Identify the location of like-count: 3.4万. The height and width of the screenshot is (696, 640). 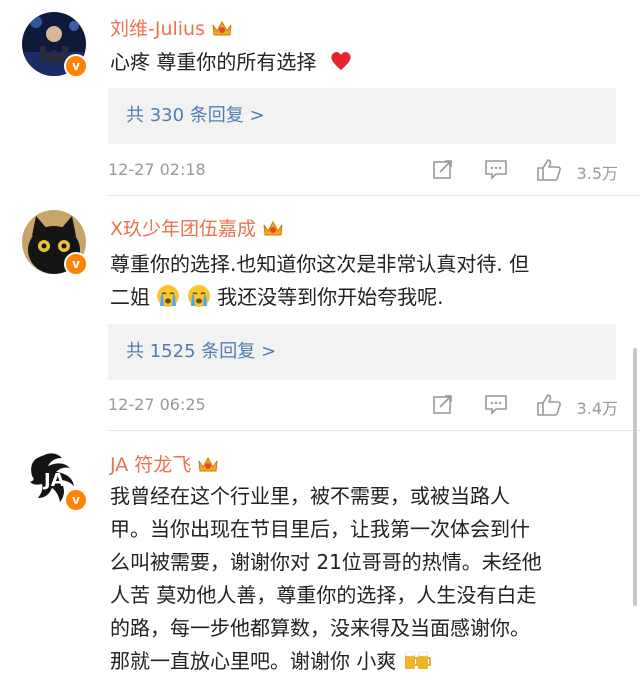
(597, 408).